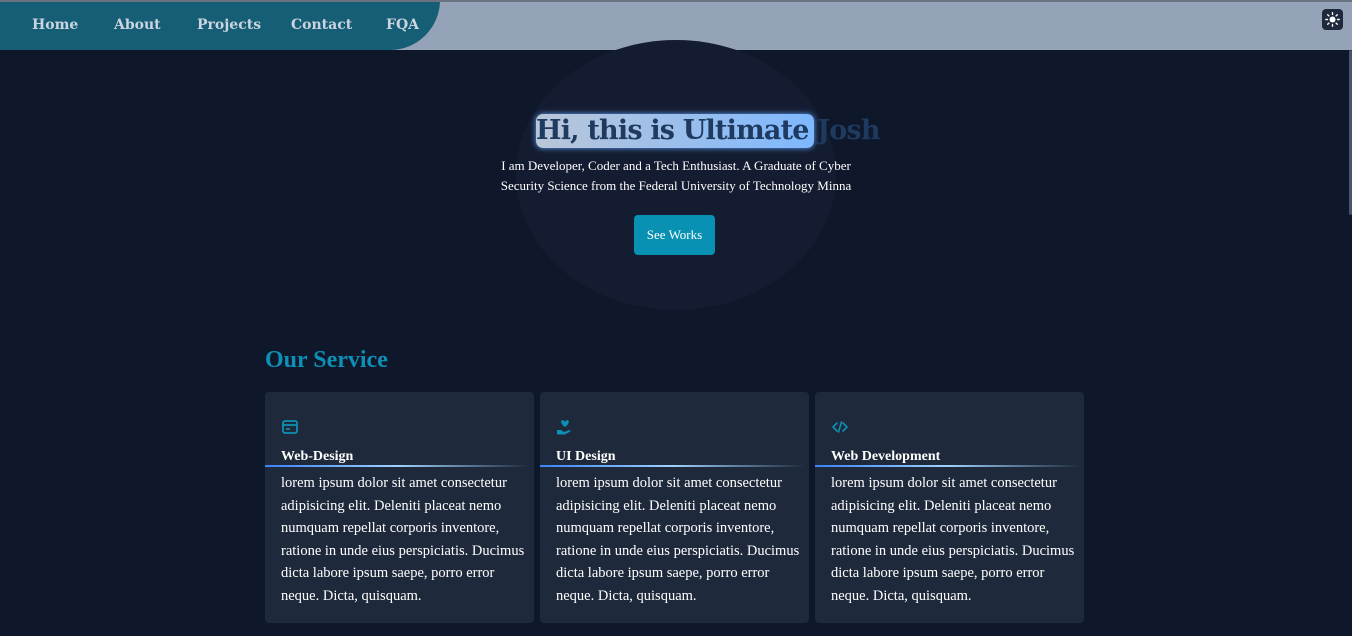  I want to click on services-title: Our Service, so click(326, 360).